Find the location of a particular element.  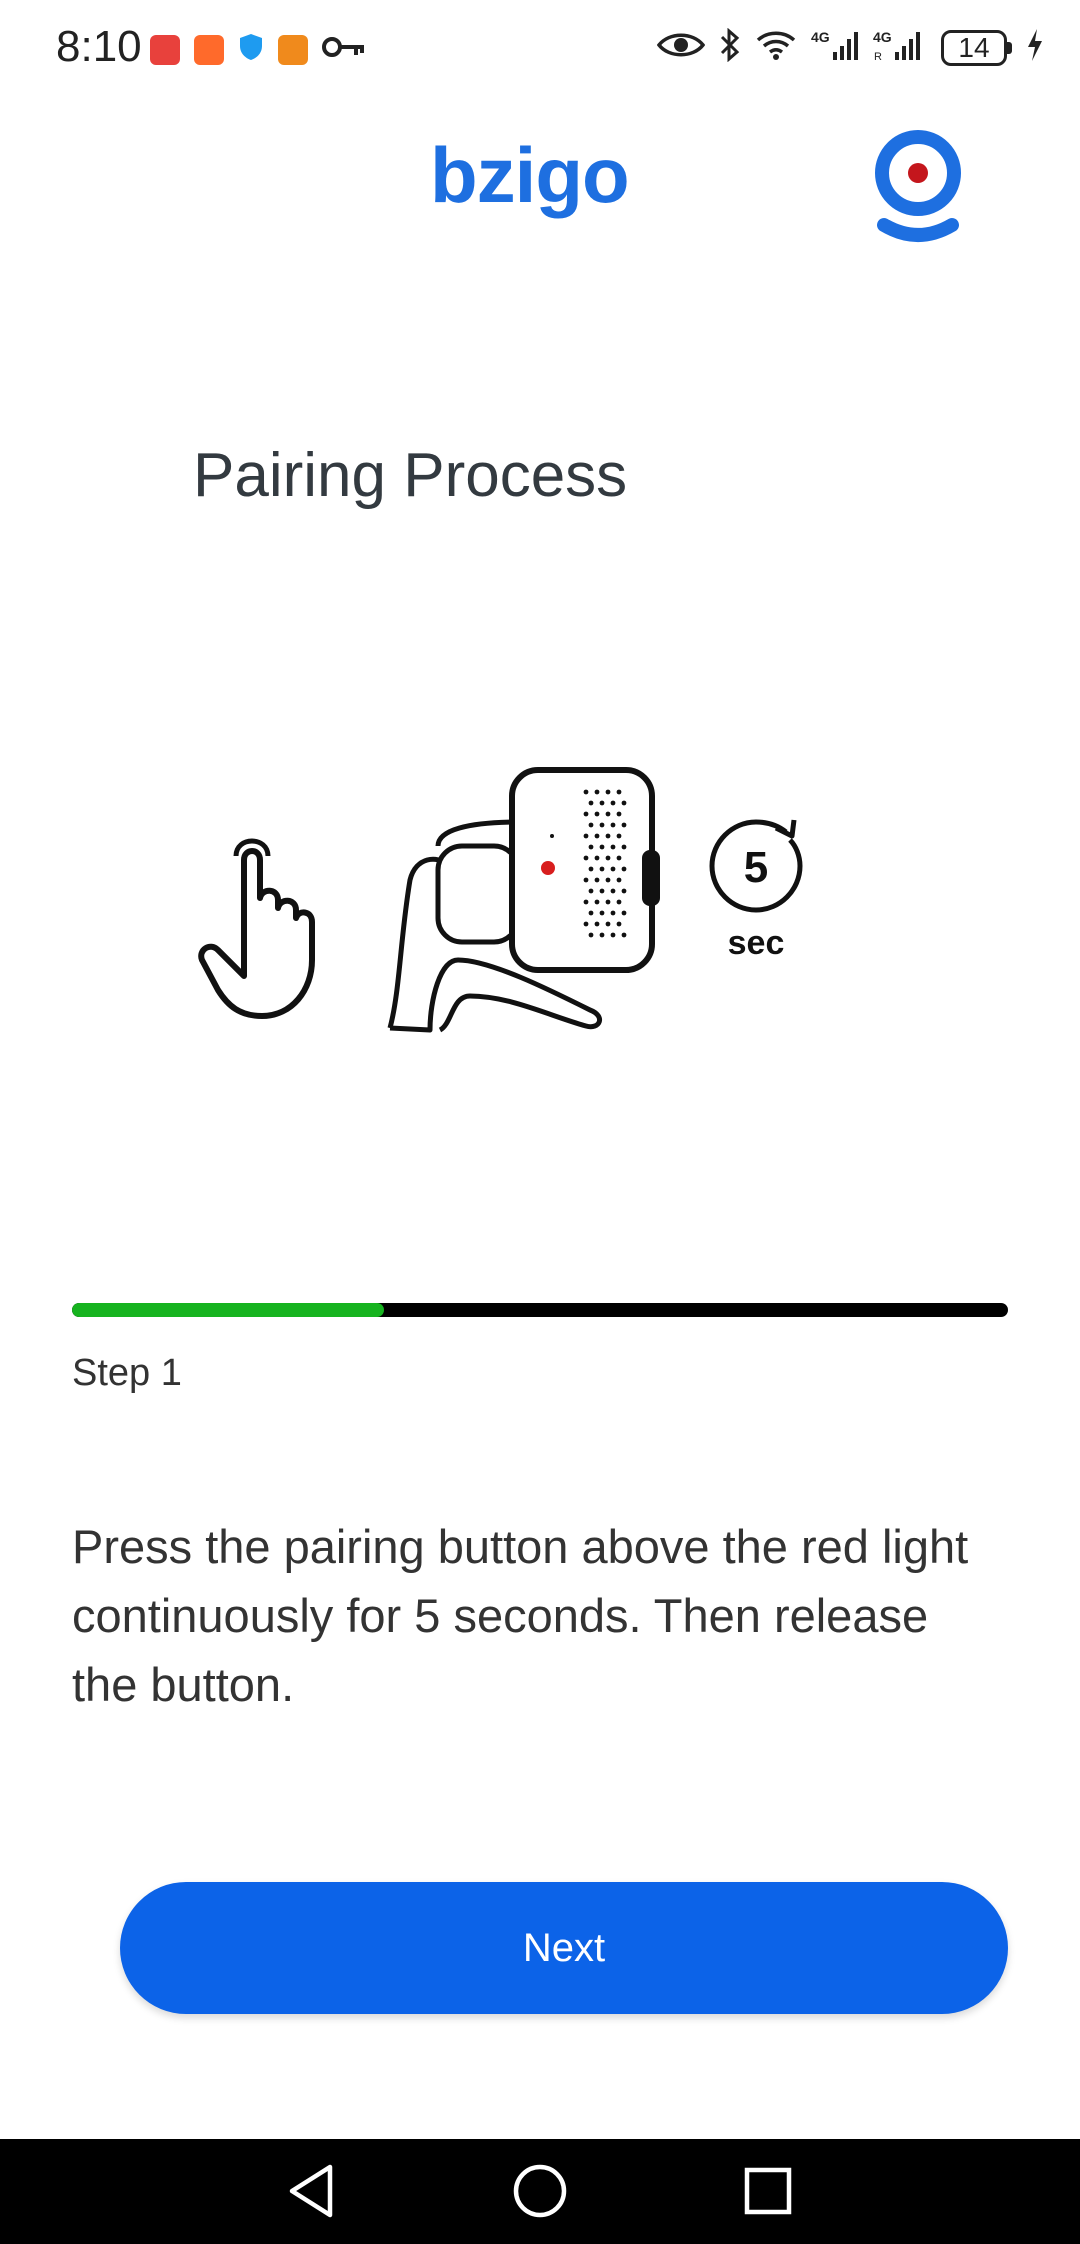

gift-icon is located at coordinates (293, 49).